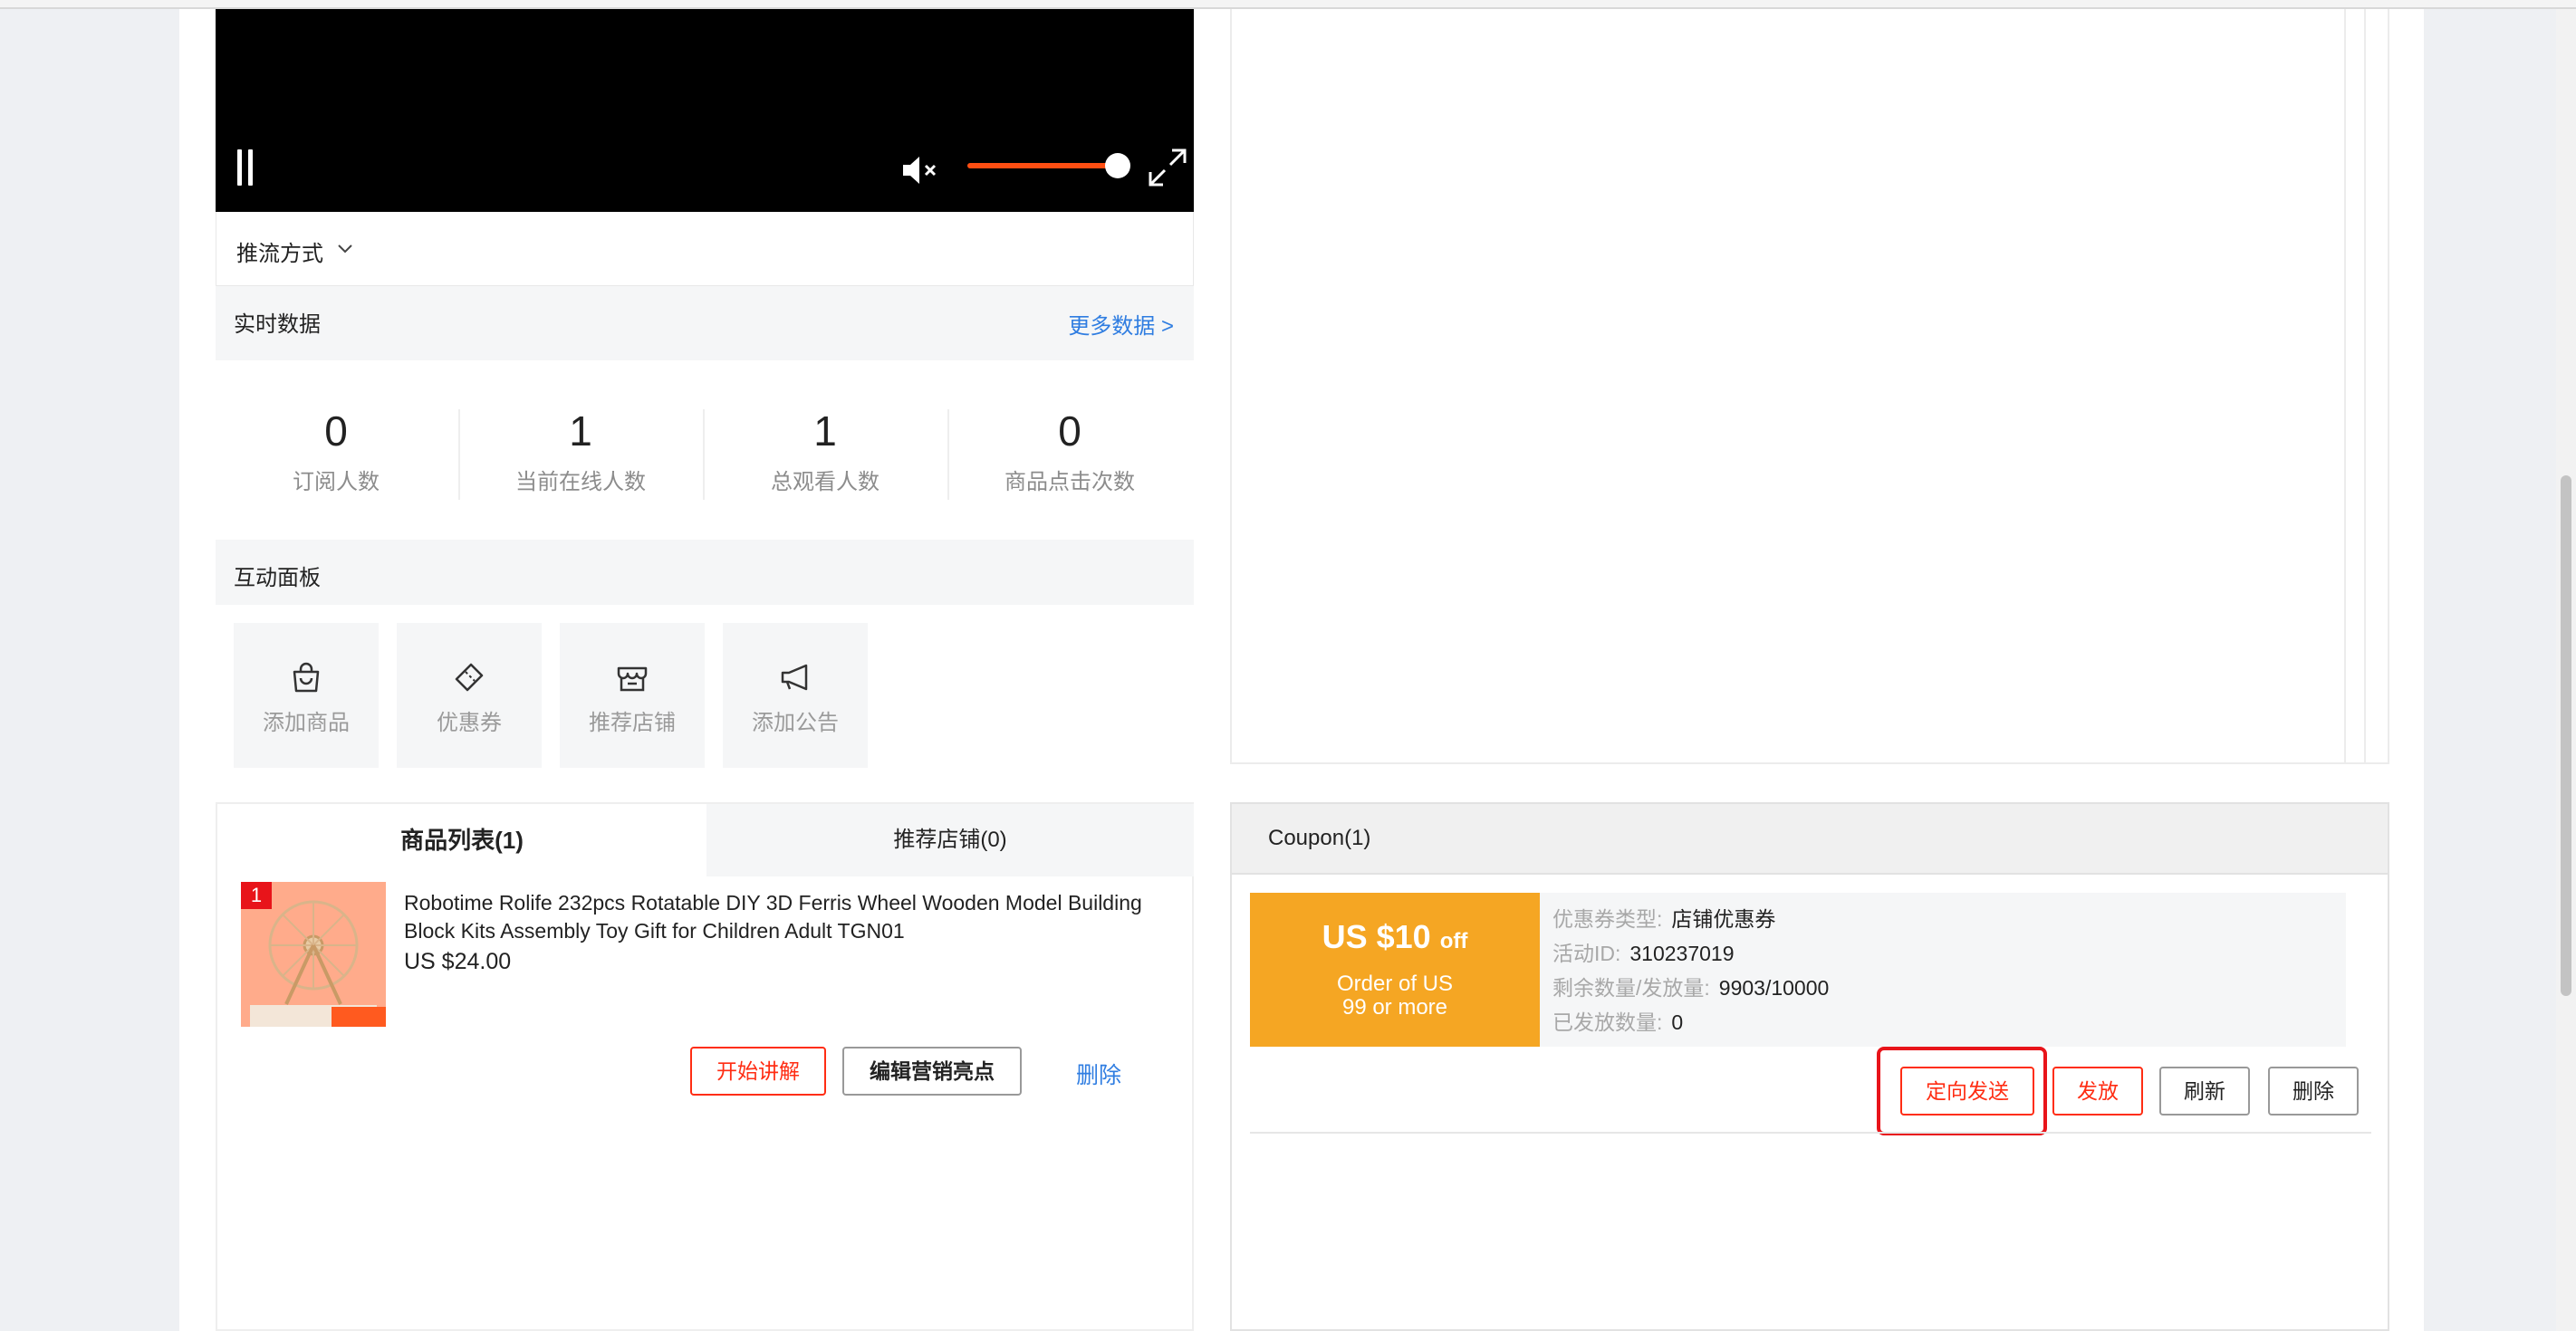  What do you see at coordinates (795, 723) in the screenshot?
I see `tile-label: 添加公告` at bounding box center [795, 723].